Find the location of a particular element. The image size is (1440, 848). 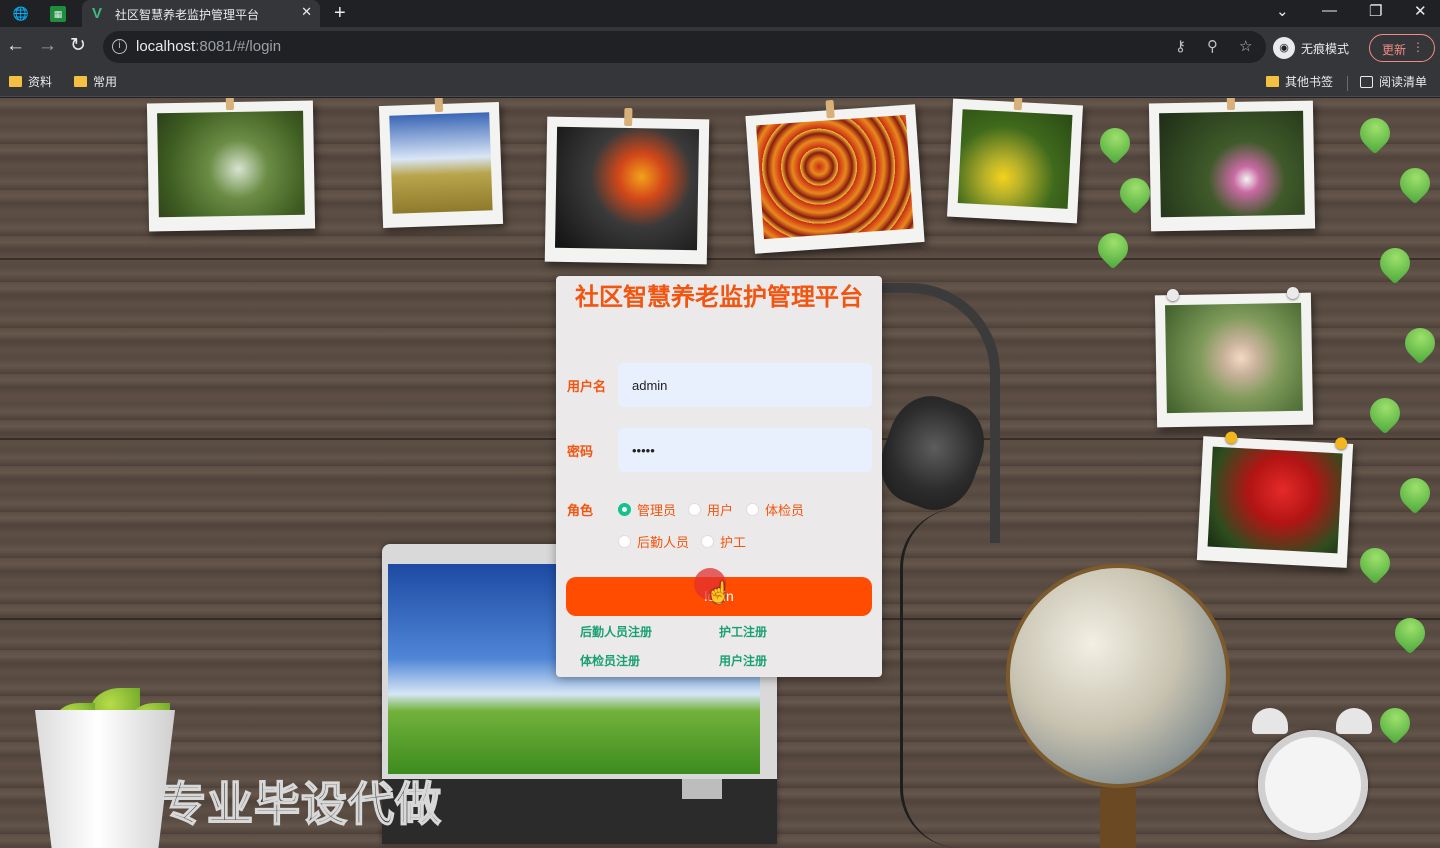

new-tab-icon: + is located at coordinates (340, 13).